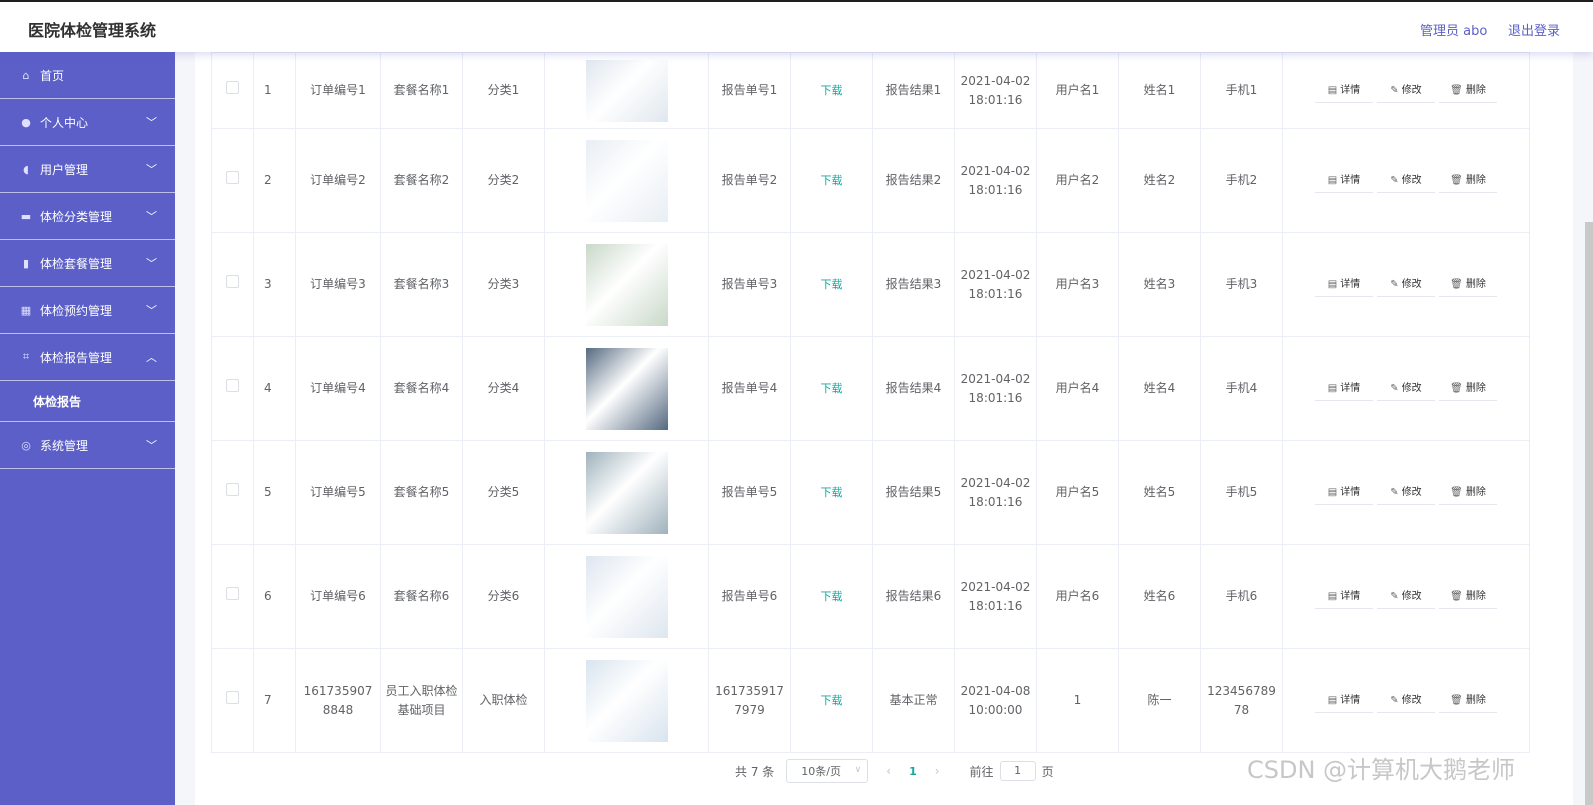 The width and height of the screenshot is (1593, 805). Describe the element at coordinates (913, 700) in the screenshot. I see `report-result: 基本正常` at that location.